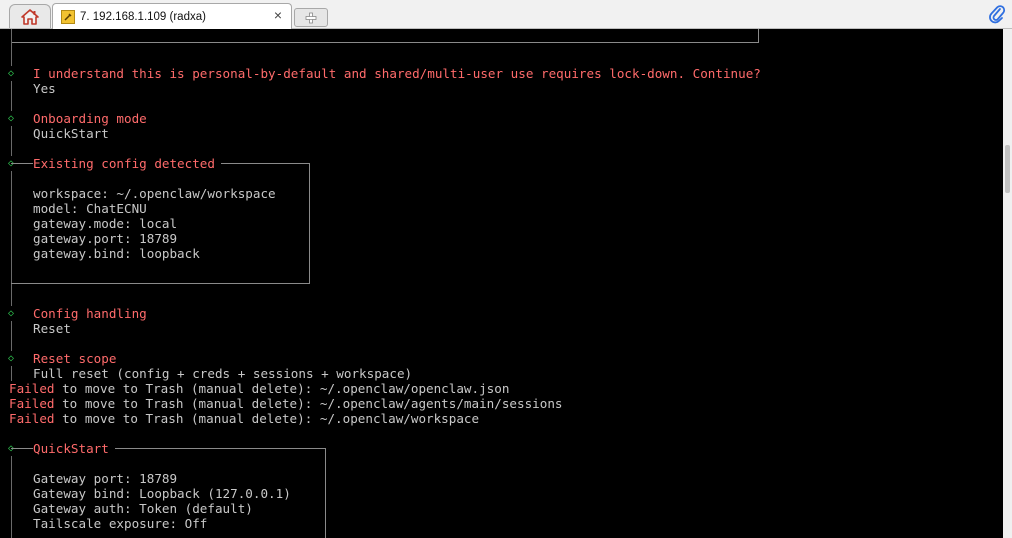 This screenshot has height=538, width=1012. I want to click on quickstart-line: Gateway auth: Token (default), so click(143, 508).